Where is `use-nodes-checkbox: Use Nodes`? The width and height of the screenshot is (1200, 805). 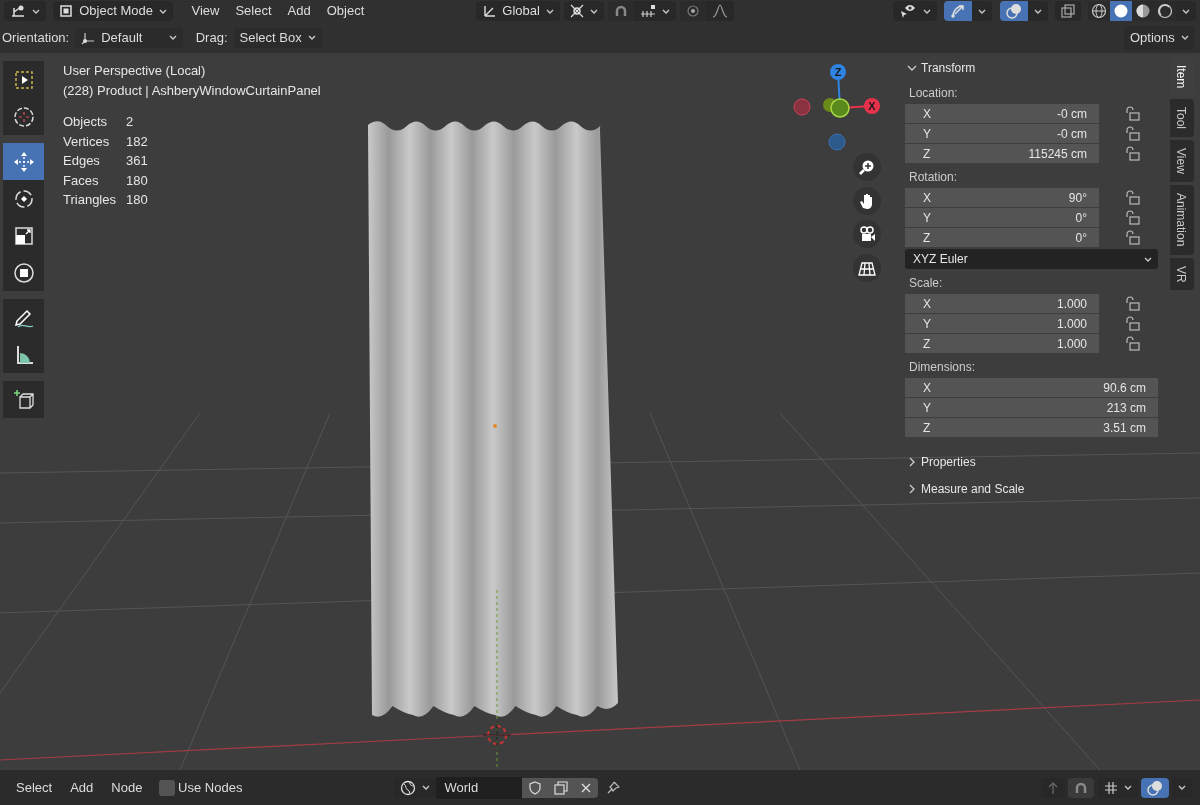 use-nodes-checkbox: Use Nodes is located at coordinates (200, 787).